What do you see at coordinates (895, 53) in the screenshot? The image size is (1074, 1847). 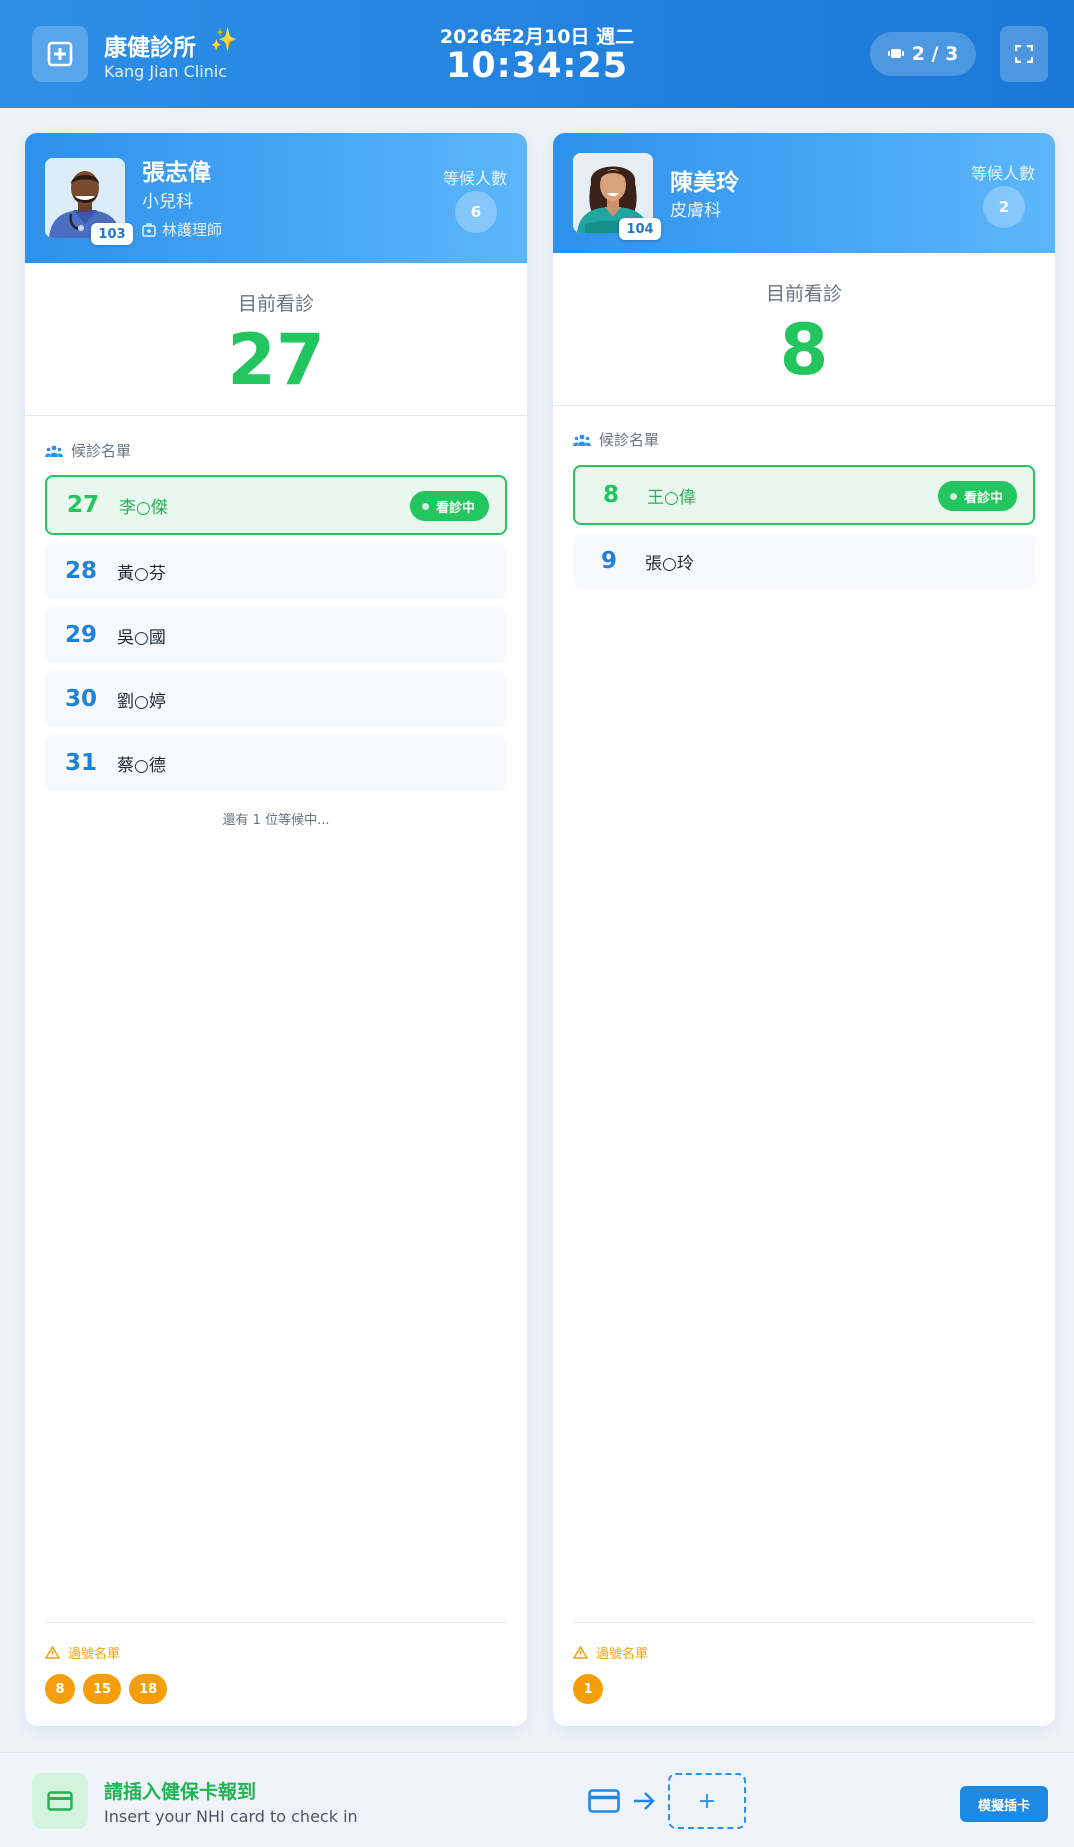 I see `tv-icon` at bounding box center [895, 53].